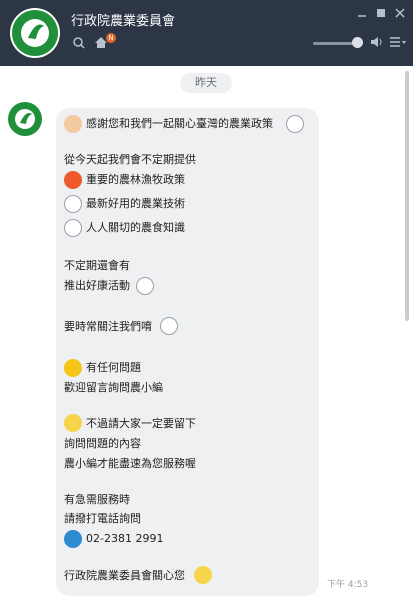  I want to click on avatar, so click(25, 119).